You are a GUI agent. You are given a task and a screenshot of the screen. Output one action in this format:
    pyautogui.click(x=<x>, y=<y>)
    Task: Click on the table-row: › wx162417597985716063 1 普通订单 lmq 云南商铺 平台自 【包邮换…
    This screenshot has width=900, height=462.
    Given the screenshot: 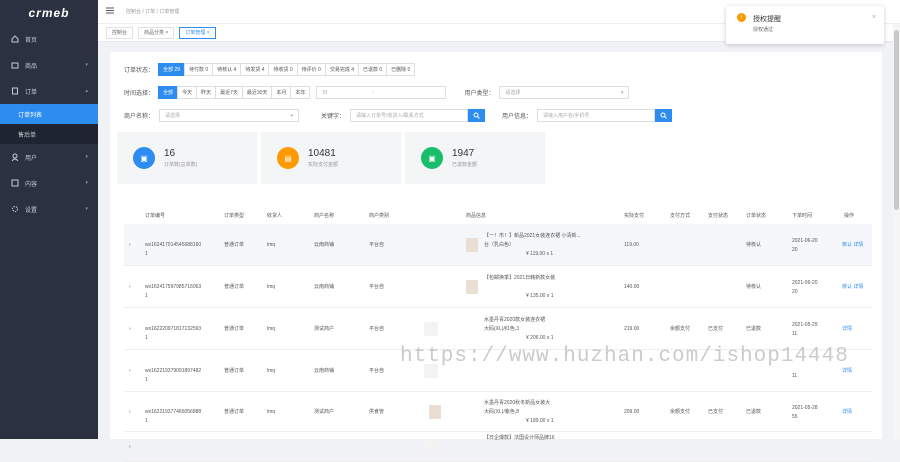 What is the action you would take?
    pyautogui.click(x=498, y=287)
    